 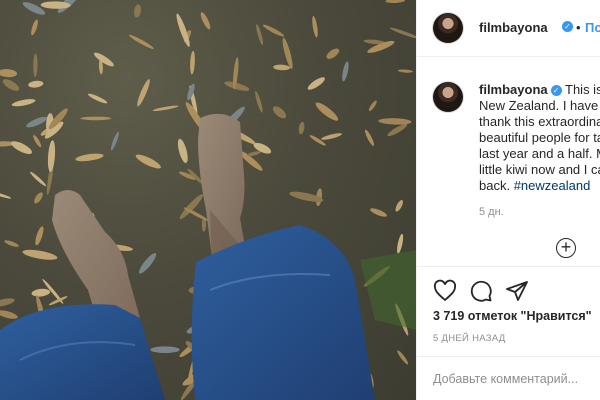 I want to click on comment-icon, so click(x=481, y=291).